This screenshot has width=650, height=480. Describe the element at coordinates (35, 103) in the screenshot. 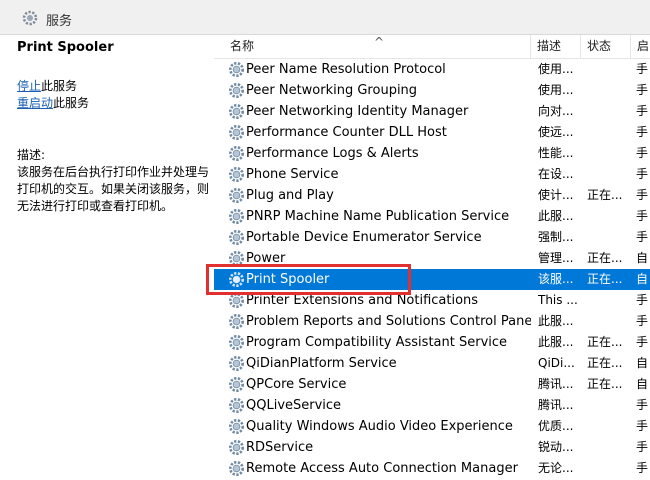

I see `restart-service-link: 重启动` at that location.